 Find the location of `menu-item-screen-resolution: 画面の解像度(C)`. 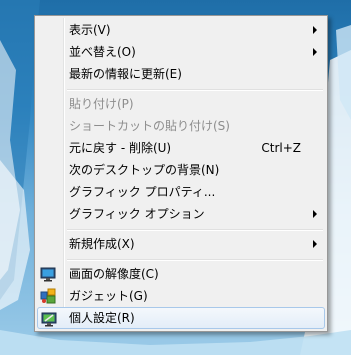

menu-item-screen-resolution: 画面の解像度(C) is located at coordinates (181, 274).